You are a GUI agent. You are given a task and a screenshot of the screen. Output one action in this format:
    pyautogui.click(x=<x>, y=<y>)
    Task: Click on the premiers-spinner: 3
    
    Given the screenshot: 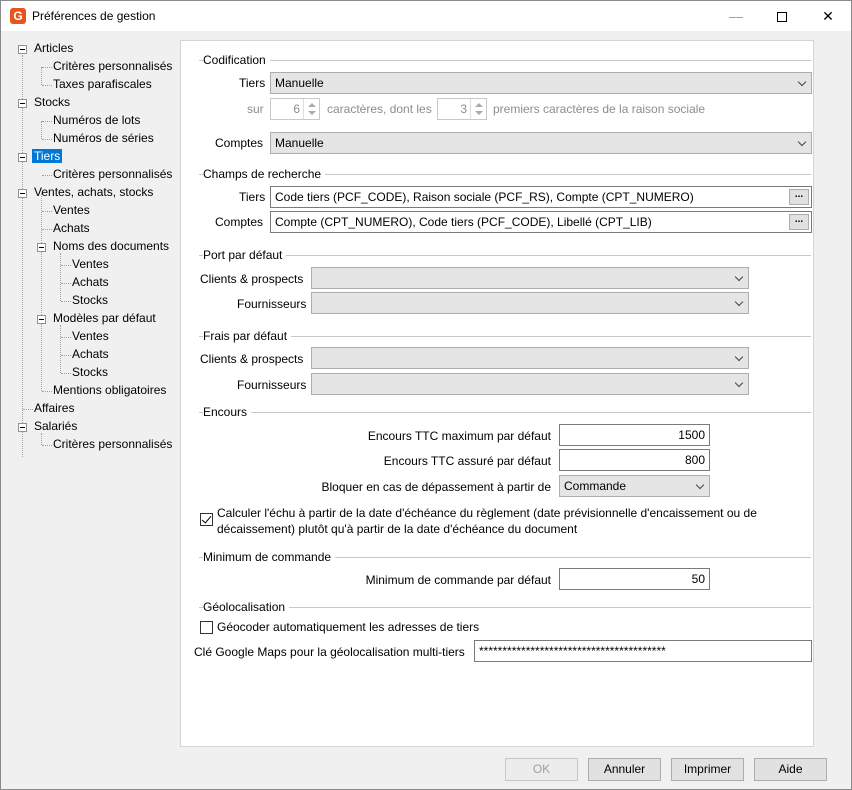 What is the action you would take?
    pyautogui.click(x=462, y=109)
    